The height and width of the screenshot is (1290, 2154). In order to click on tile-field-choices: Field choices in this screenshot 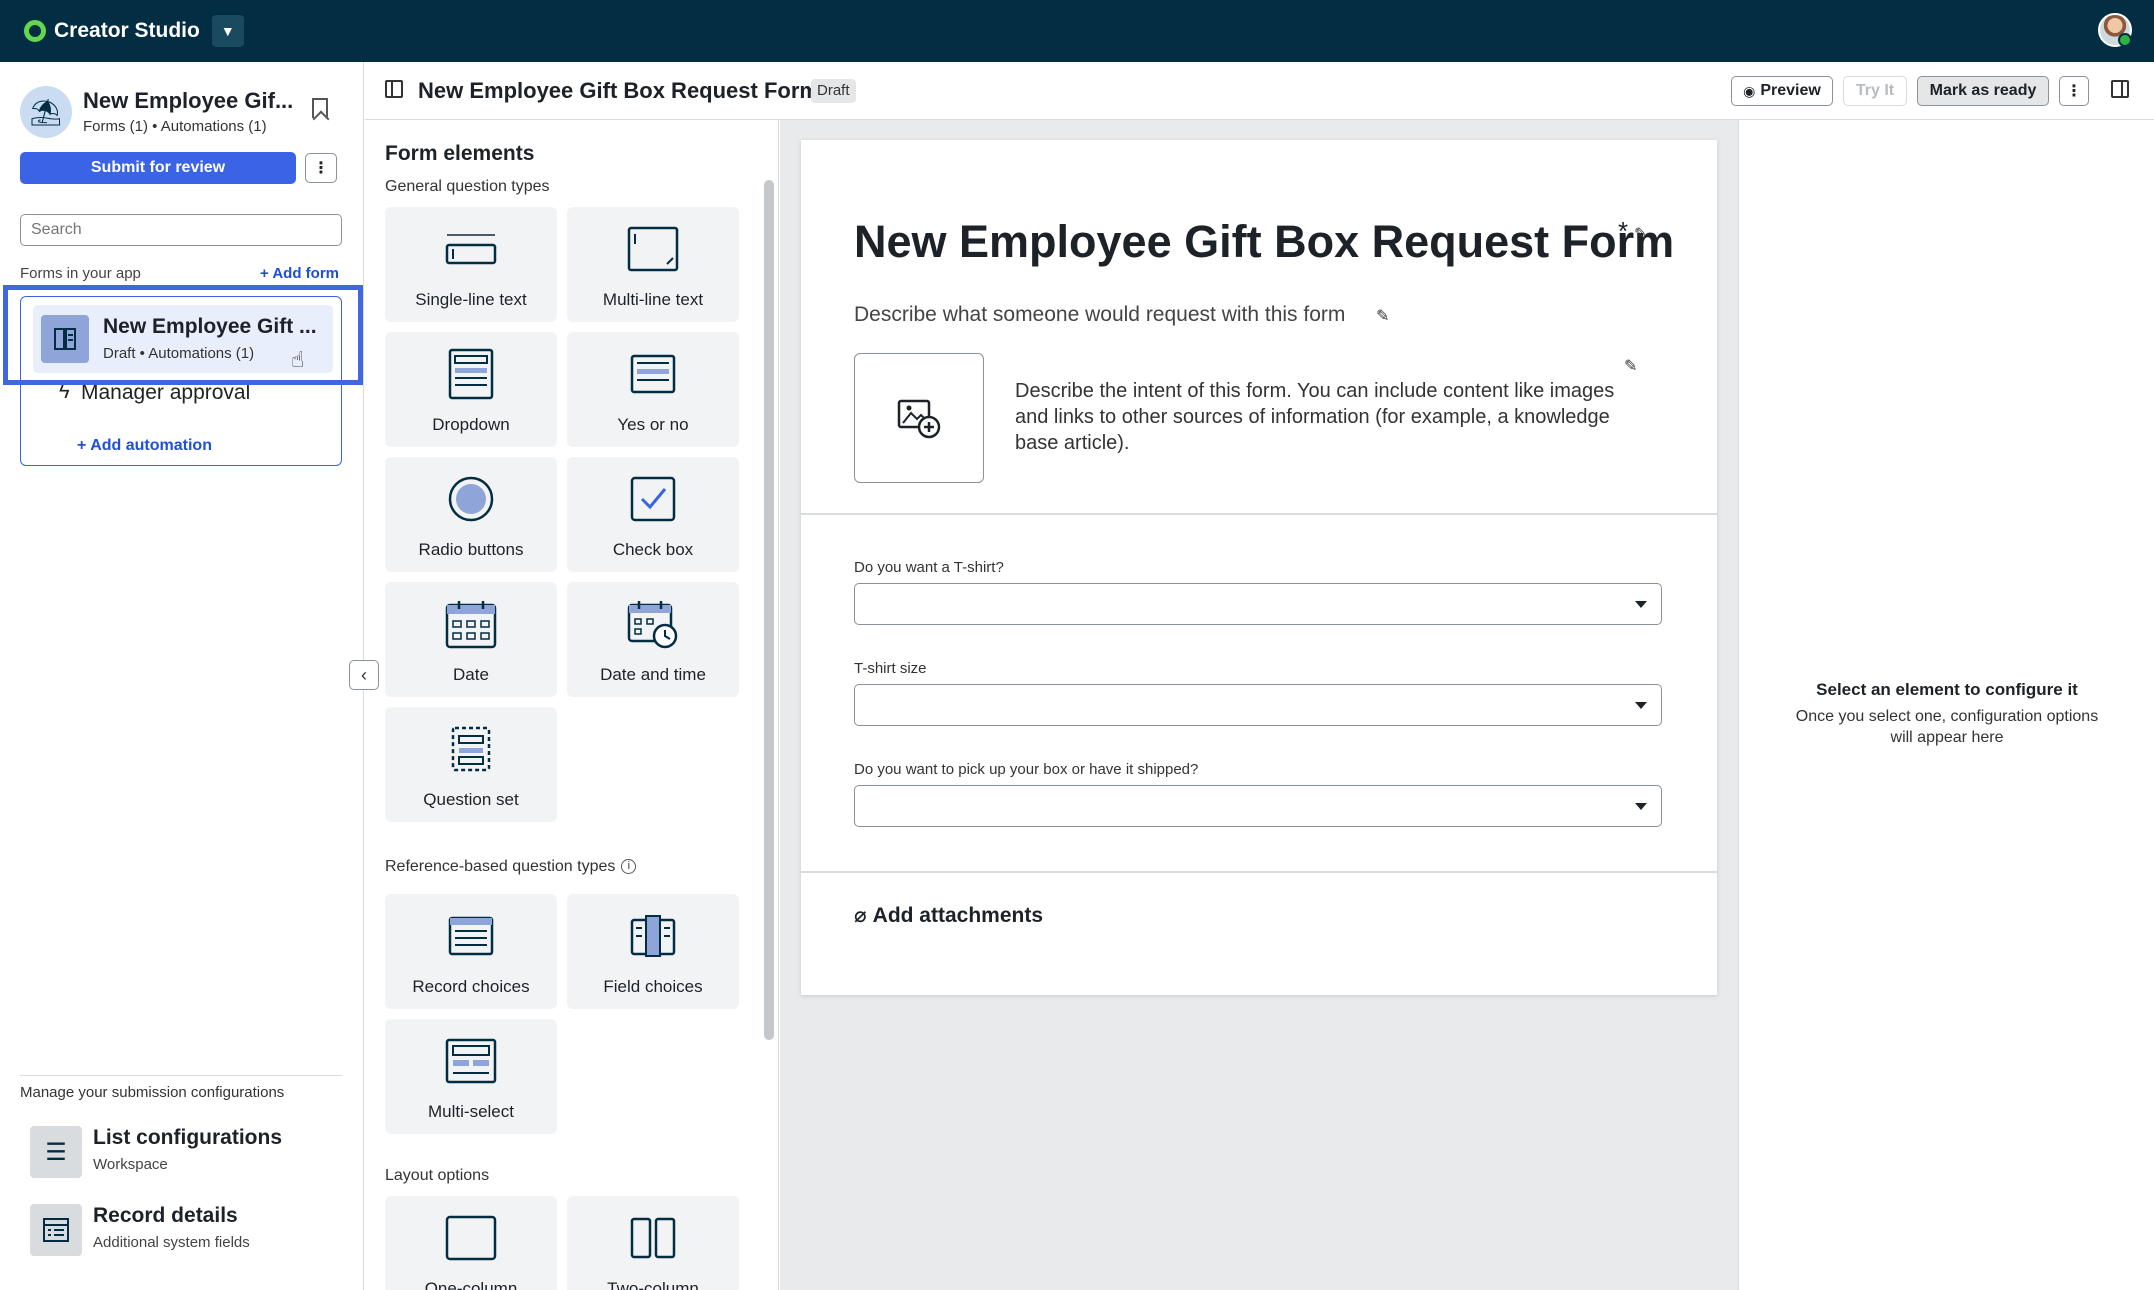, I will do `click(653, 951)`.